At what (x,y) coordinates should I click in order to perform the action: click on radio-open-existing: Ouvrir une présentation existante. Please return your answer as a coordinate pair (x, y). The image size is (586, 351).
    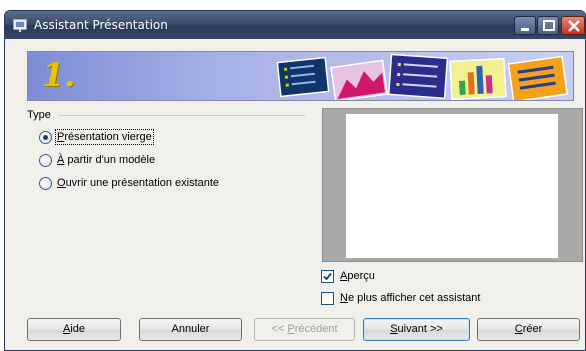
    Looking at the image, I should click on (129, 183).